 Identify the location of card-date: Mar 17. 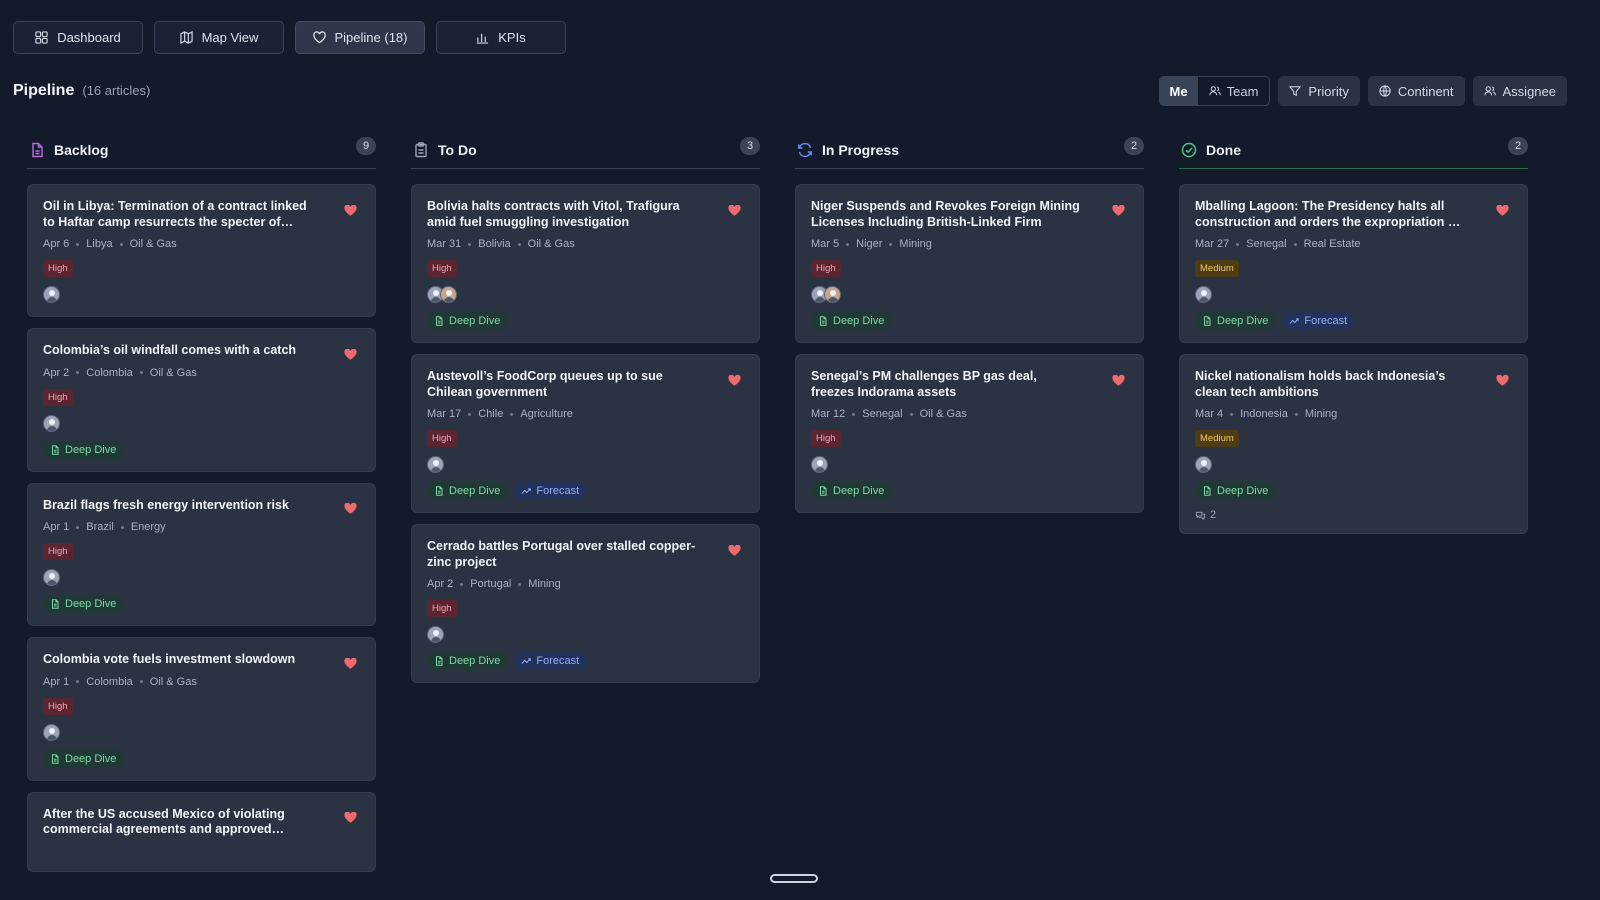
(444, 414).